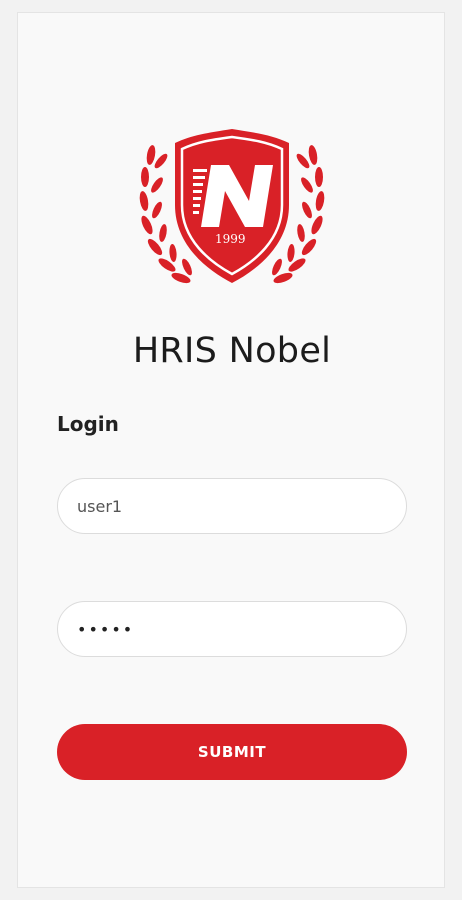 The height and width of the screenshot is (900, 462). Describe the element at coordinates (230, 239) in the screenshot. I see `logo-year-label: 1999` at that location.